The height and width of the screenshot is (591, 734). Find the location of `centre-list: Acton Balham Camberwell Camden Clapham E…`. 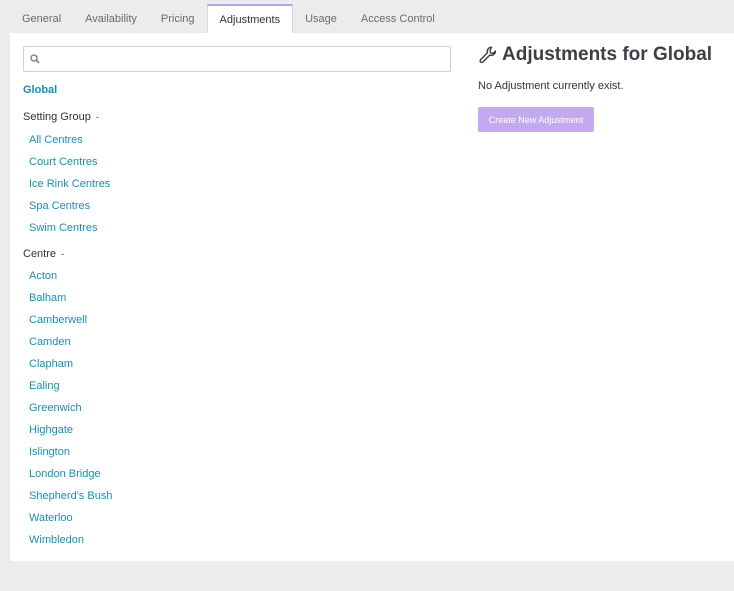

centre-list: Acton Balham Camberwell Camden Clapham E… is located at coordinates (70, 412).